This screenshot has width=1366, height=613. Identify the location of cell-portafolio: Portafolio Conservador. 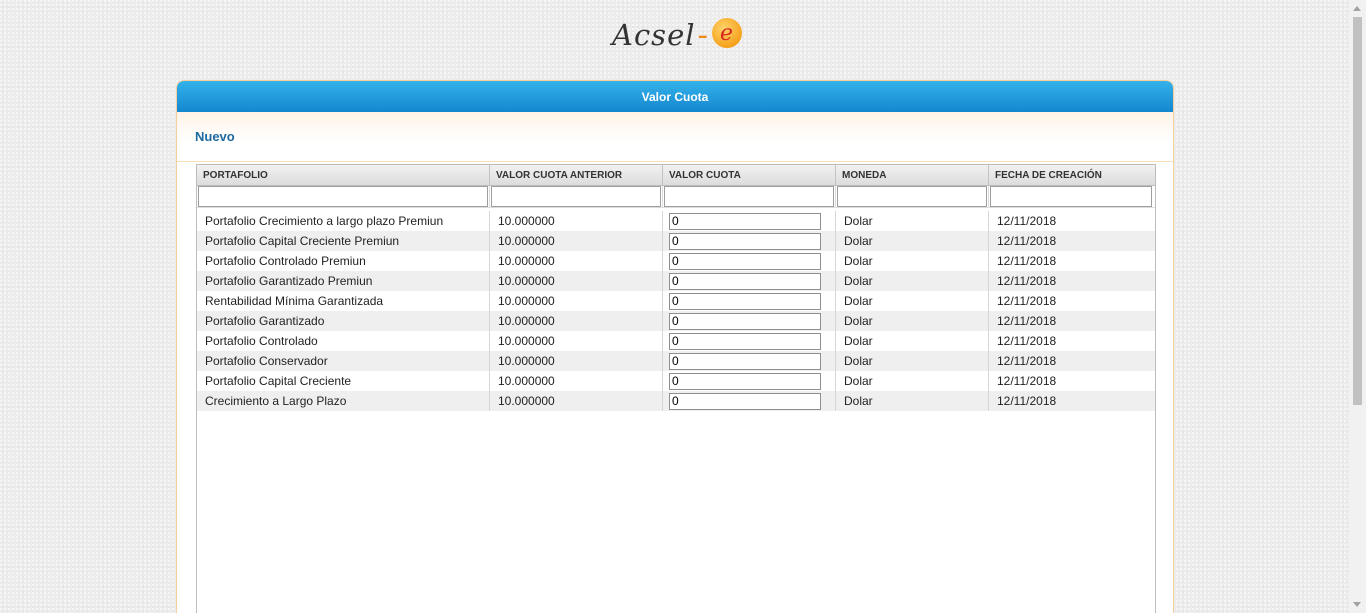
(343, 361).